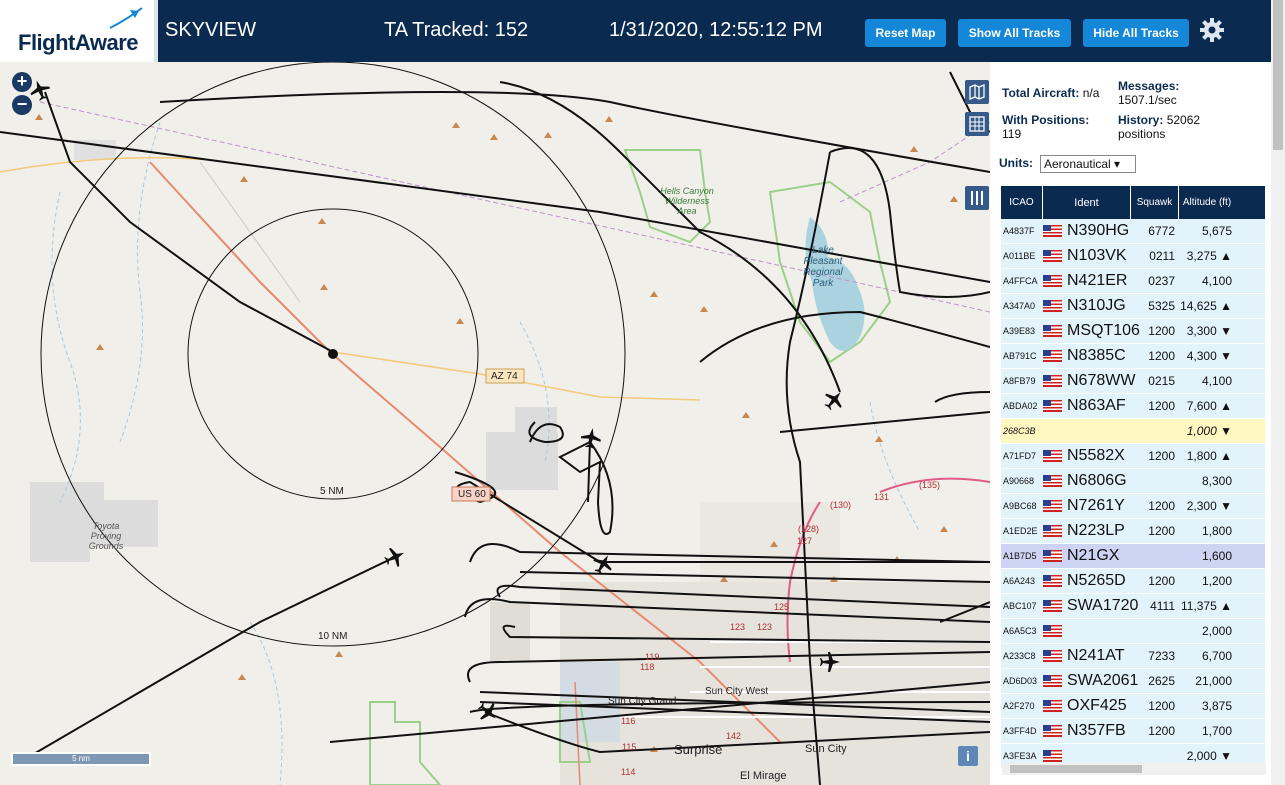 The width and height of the screenshot is (1285, 785). I want to click on table-row: A1B7D5 N21GX 1,600, so click(1133, 556).